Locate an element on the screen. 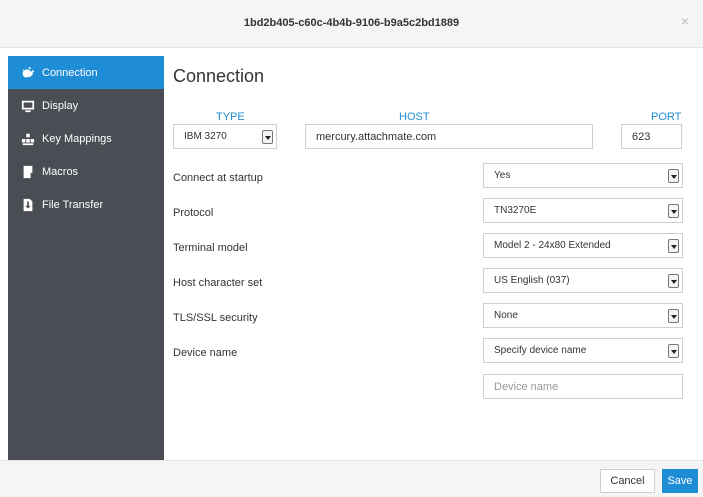 This screenshot has width=703, height=497. tls-ssl-security-label: TLS/SSL security is located at coordinates (215, 318).